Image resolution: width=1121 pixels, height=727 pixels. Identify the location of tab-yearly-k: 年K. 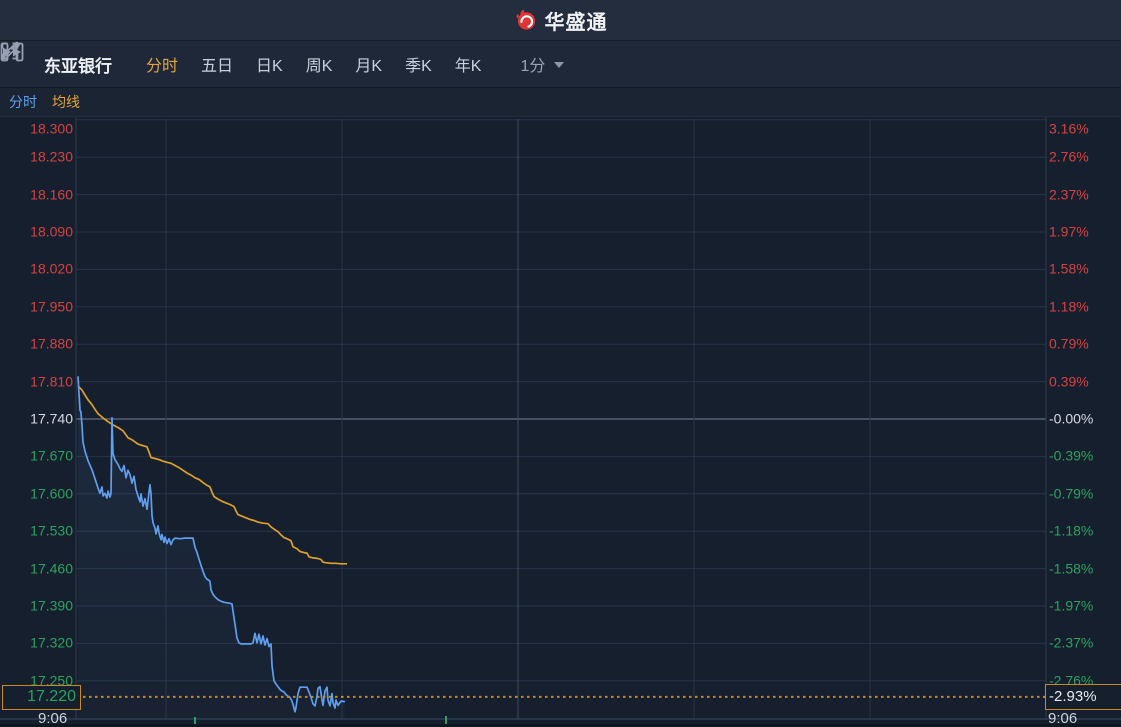
(468, 64).